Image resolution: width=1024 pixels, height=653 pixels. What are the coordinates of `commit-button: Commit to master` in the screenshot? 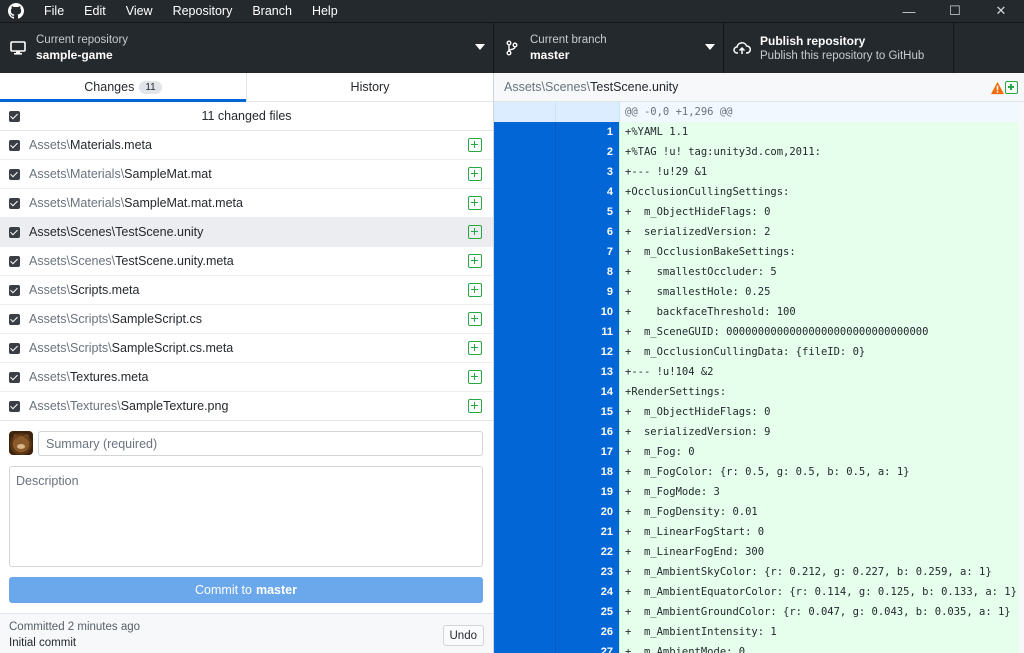 It's located at (246, 590).